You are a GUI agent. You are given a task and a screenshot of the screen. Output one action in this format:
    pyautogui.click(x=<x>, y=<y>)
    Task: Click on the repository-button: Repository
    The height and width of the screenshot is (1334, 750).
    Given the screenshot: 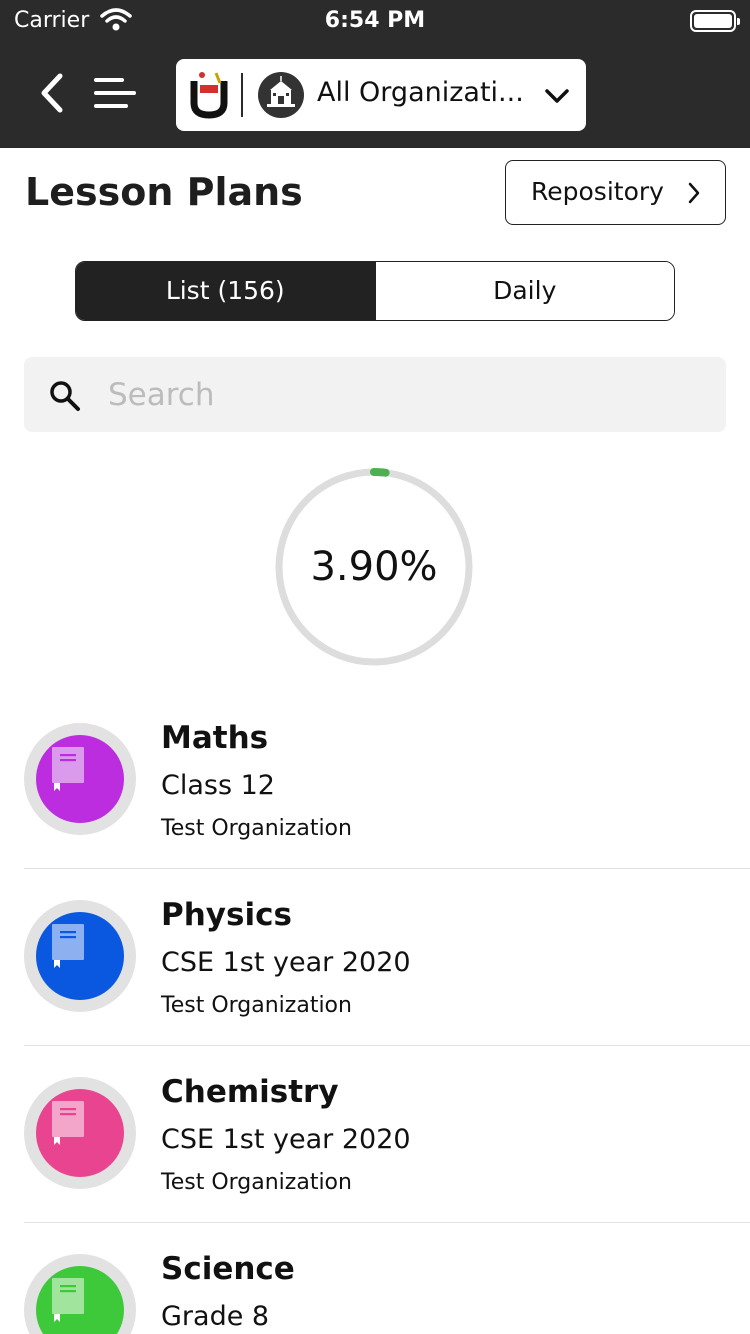 What is the action you would take?
    pyautogui.click(x=615, y=192)
    